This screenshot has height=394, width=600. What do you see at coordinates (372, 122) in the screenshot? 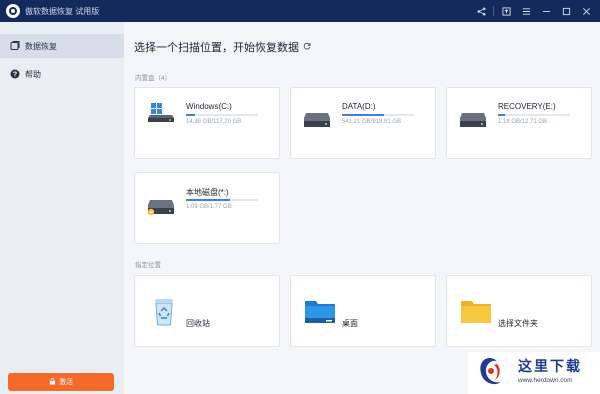
I see `drive-size: 541.21 GB/918.81 GB` at bounding box center [372, 122].